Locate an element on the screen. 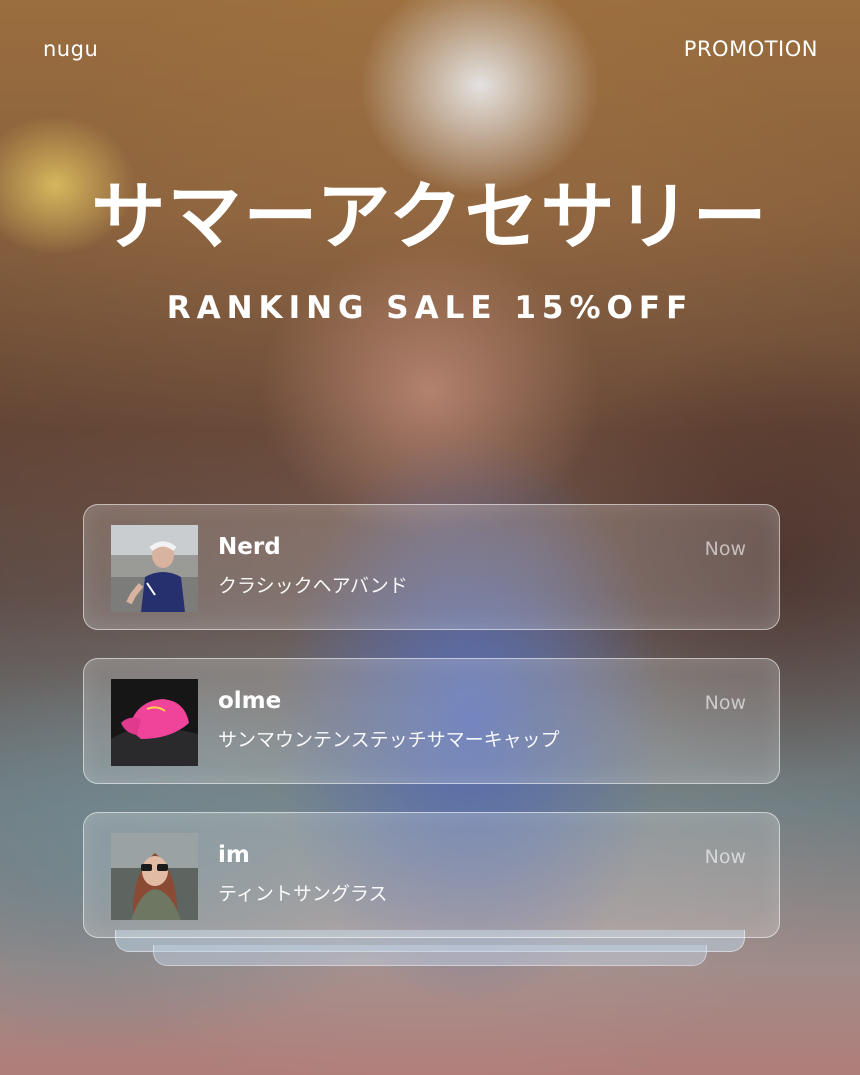  pink-cap-photo-icon is located at coordinates (154, 722).